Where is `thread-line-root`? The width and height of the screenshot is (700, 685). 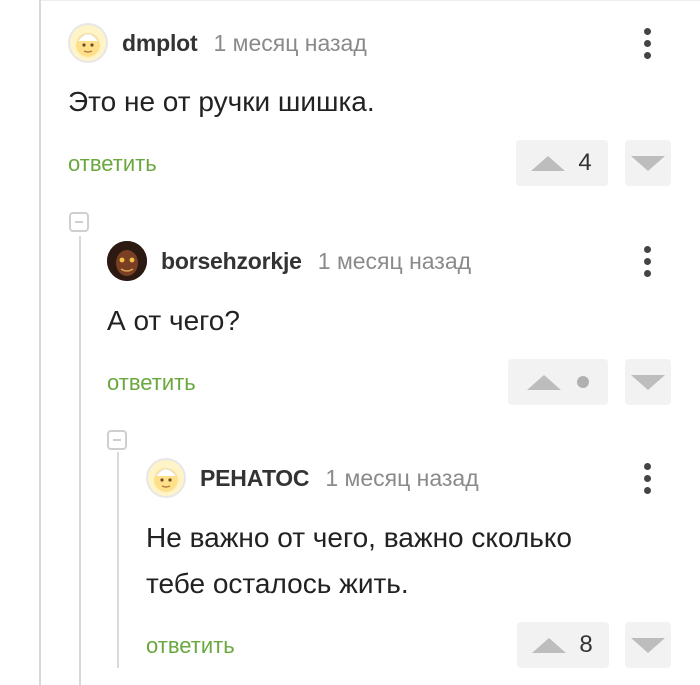
thread-line-root is located at coordinates (40, 342).